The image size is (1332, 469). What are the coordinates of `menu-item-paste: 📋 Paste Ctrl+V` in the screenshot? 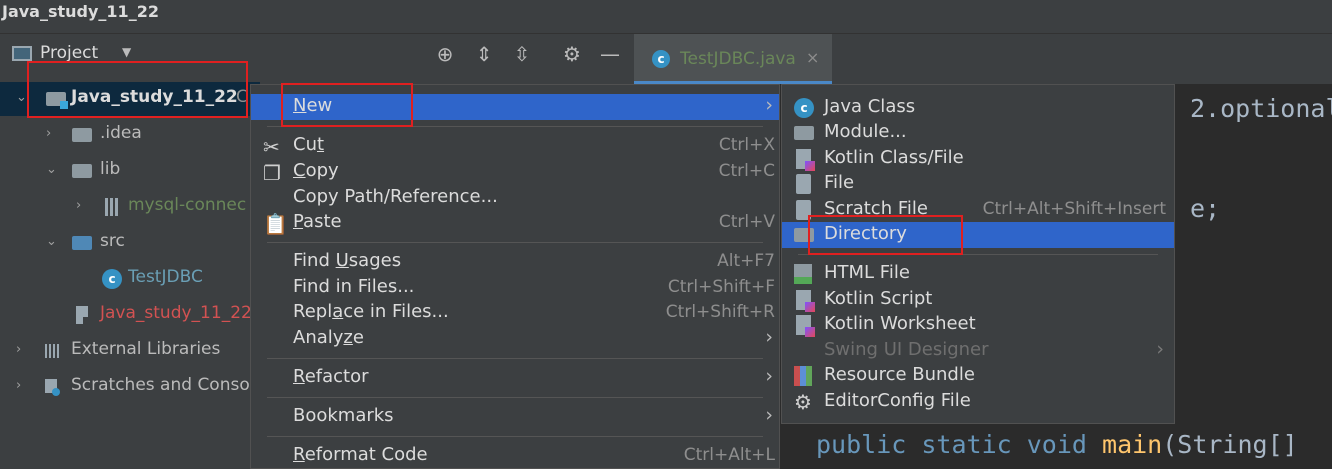 It's located at (515, 223).